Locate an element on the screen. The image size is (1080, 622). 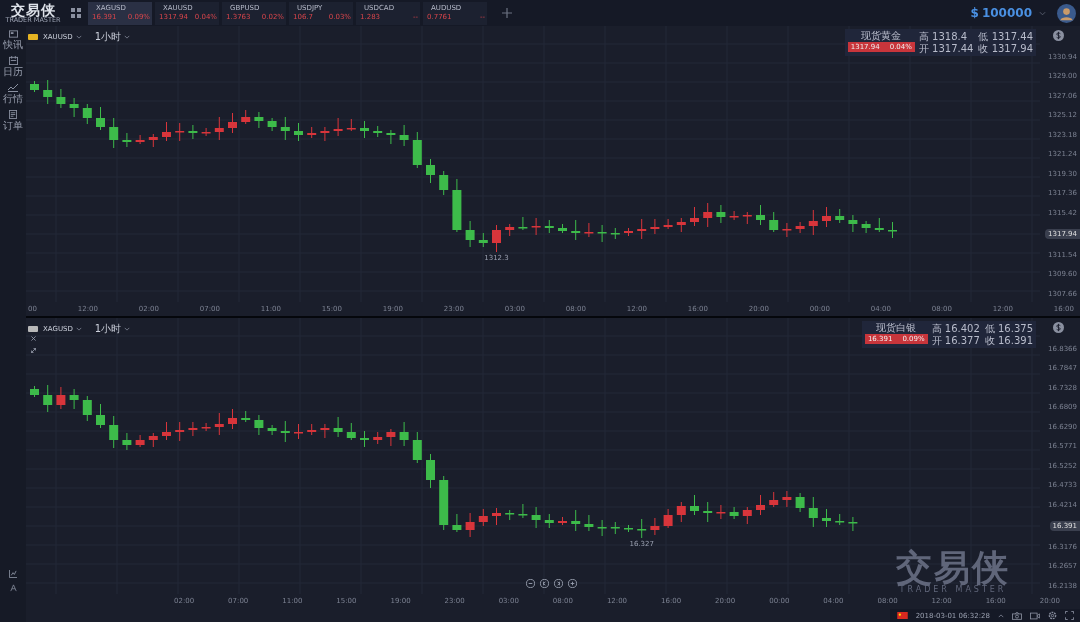
open-value: 开 1317.44 is located at coordinates (946, 48).